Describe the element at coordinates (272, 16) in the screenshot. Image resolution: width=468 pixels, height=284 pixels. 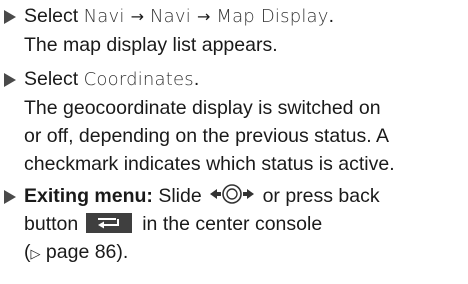
I see `menu-path-map-display: Map Display` at that location.